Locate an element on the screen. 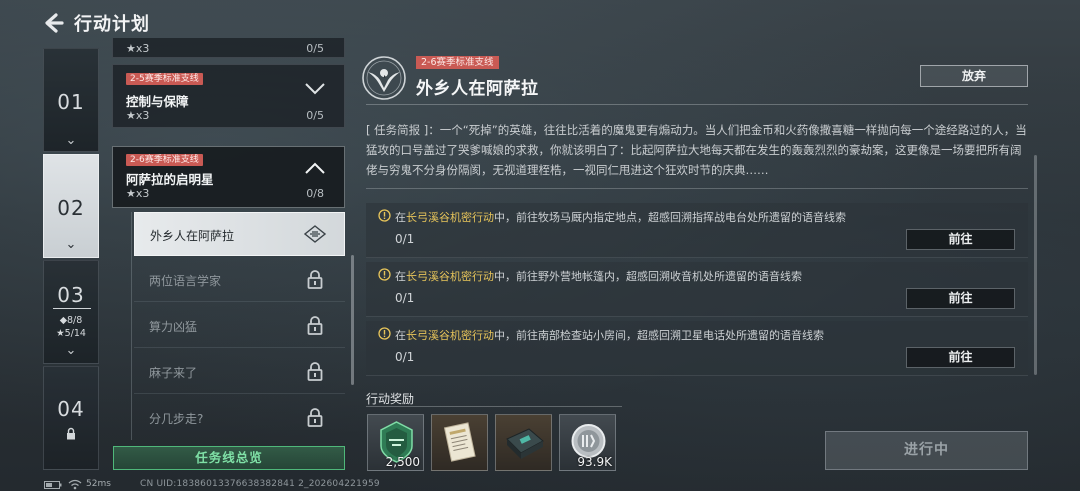 This screenshot has height=491, width=1080. back-arrow-icon is located at coordinates (53, 23).